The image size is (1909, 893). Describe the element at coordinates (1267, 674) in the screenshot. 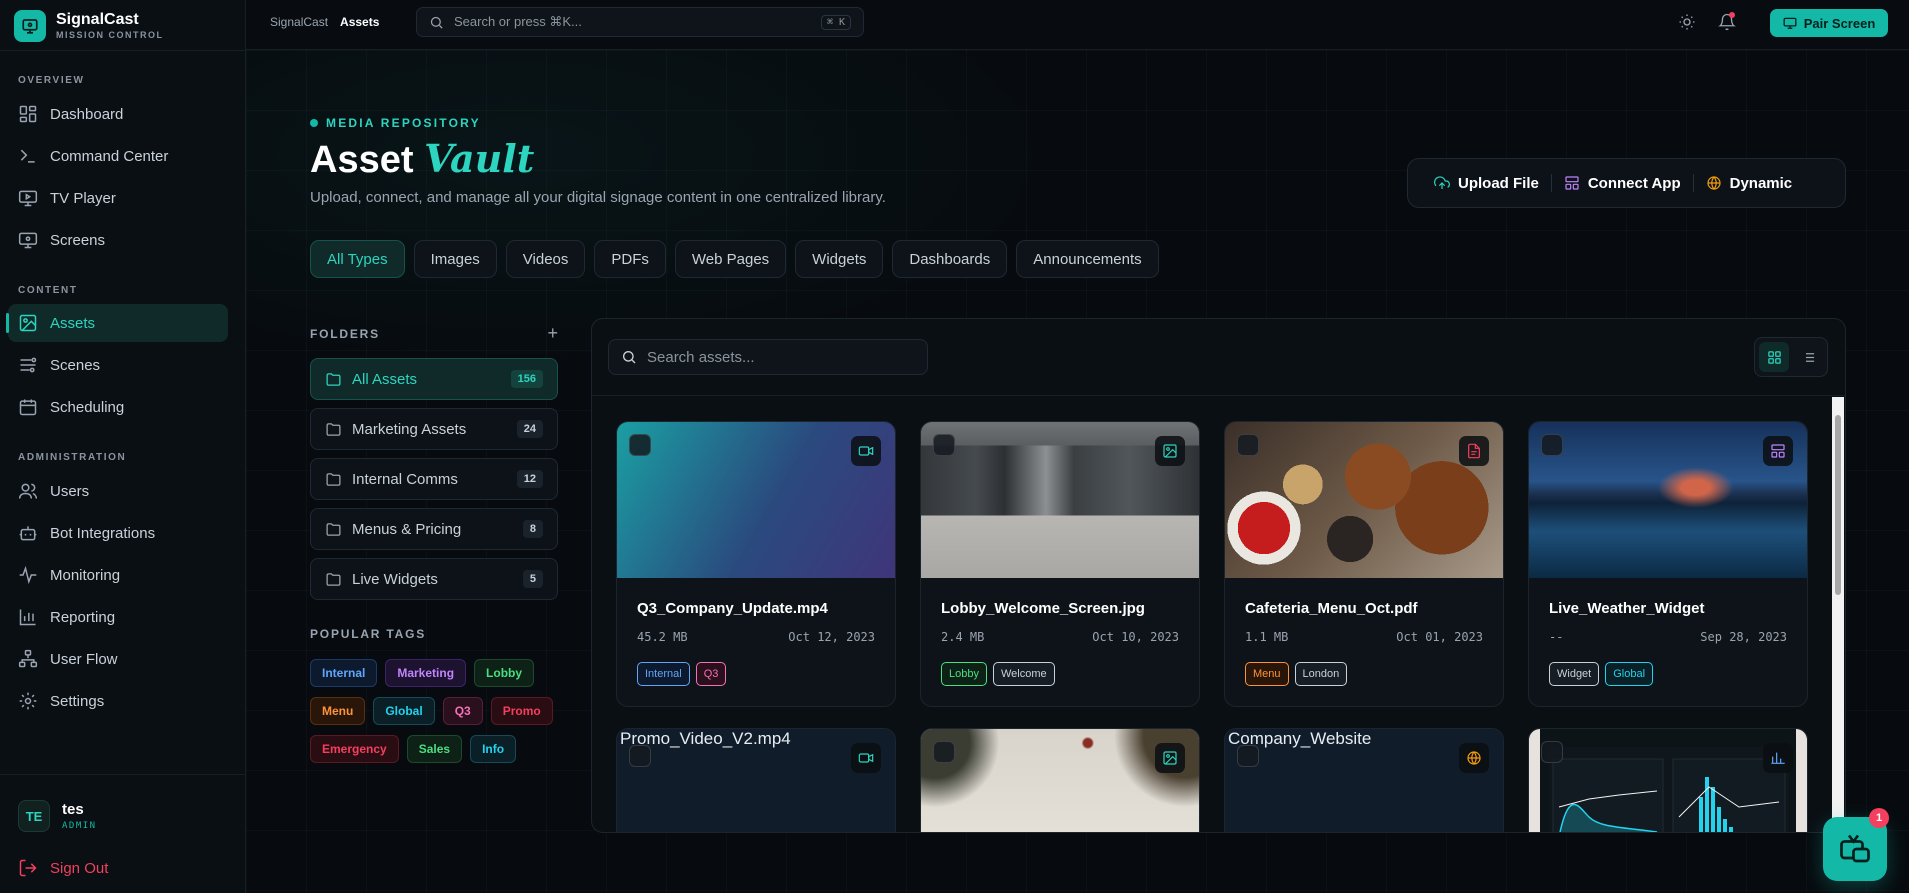

I see `asset-tag: Menu` at that location.